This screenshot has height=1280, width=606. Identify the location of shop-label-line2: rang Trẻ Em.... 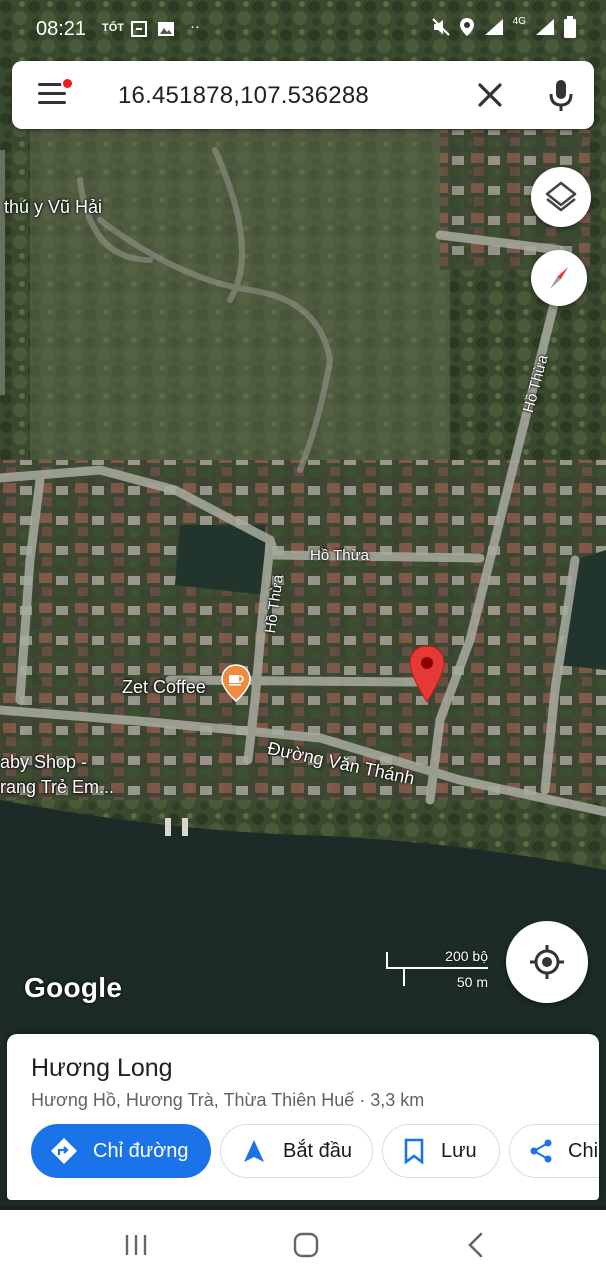
(57, 787).